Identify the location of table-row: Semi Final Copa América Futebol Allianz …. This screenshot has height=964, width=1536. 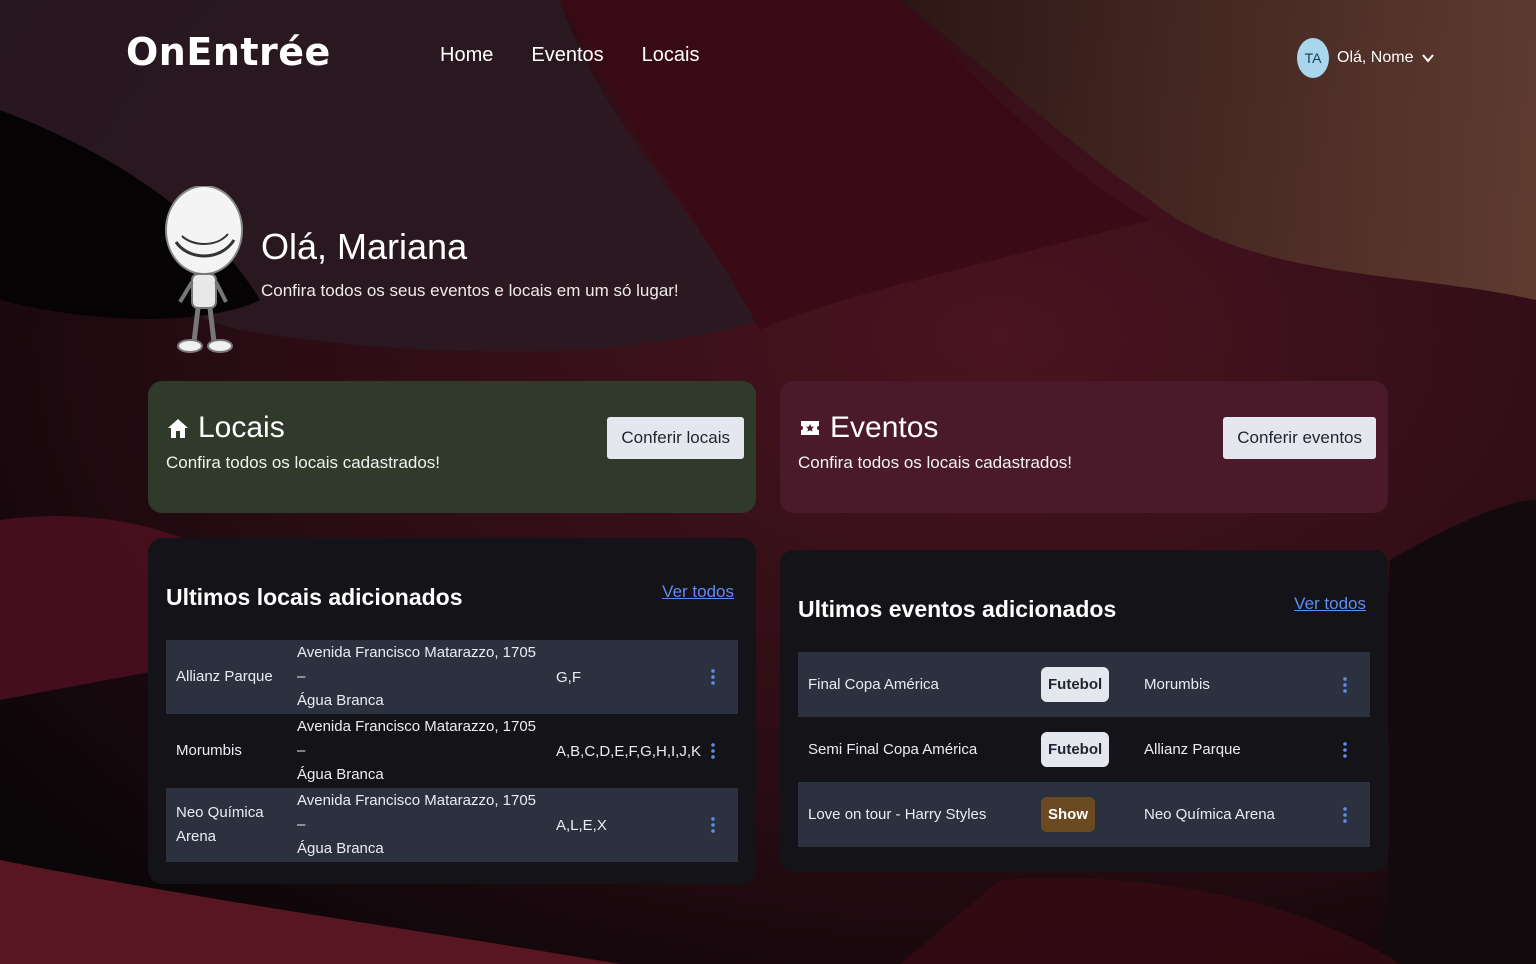
(1084, 749).